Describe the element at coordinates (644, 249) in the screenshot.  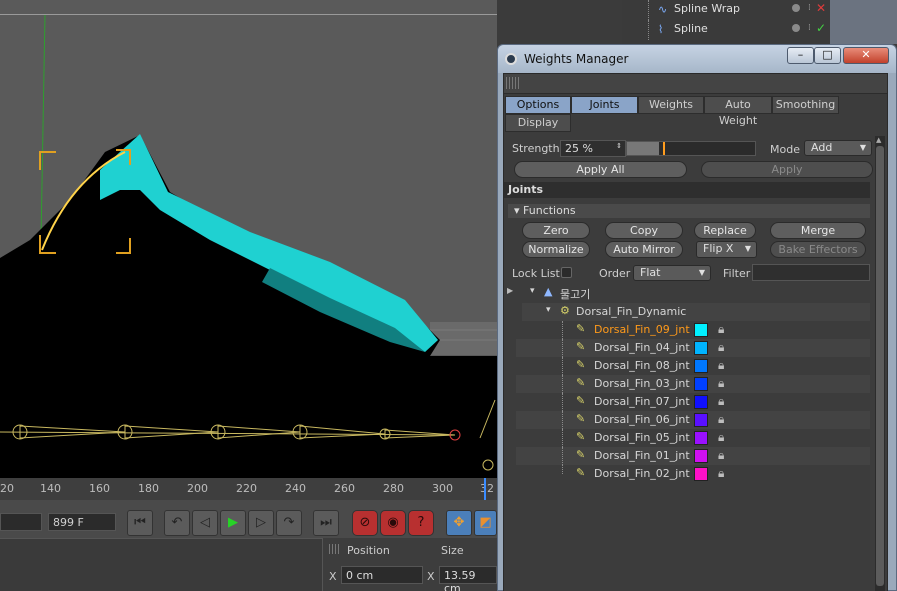
I see `auto-mirror-button: Auto Mirror` at that location.